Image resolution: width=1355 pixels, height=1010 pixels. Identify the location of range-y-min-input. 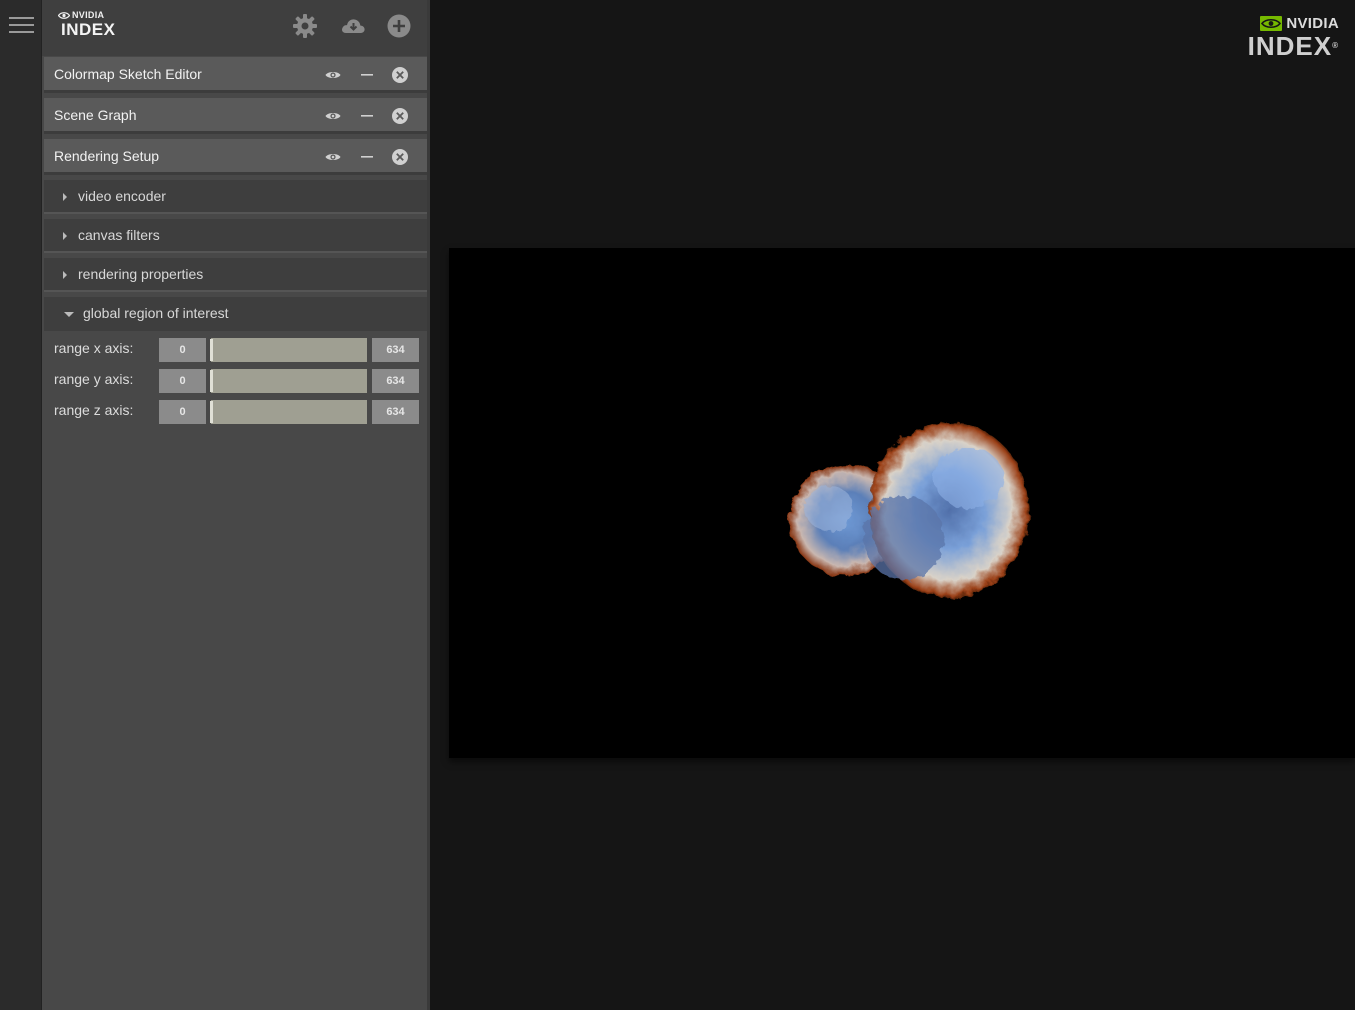
(182, 381).